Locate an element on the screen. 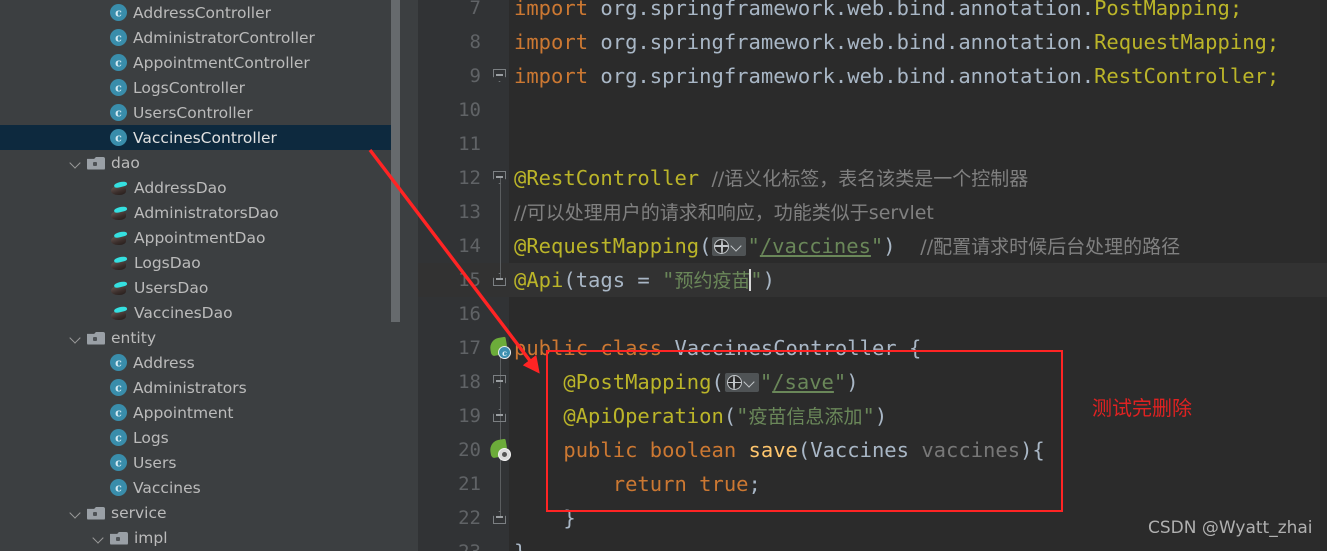 This screenshot has width=1327, height=551. spring-bean-class-icon is located at coordinates (499, 347).